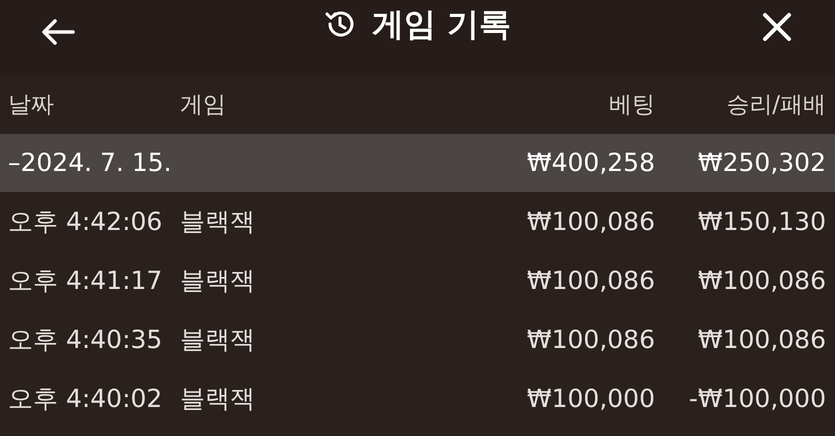 This screenshot has width=835, height=436. Describe the element at coordinates (761, 222) in the screenshot. I see `result-cell-text: ₩150,130` at that location.